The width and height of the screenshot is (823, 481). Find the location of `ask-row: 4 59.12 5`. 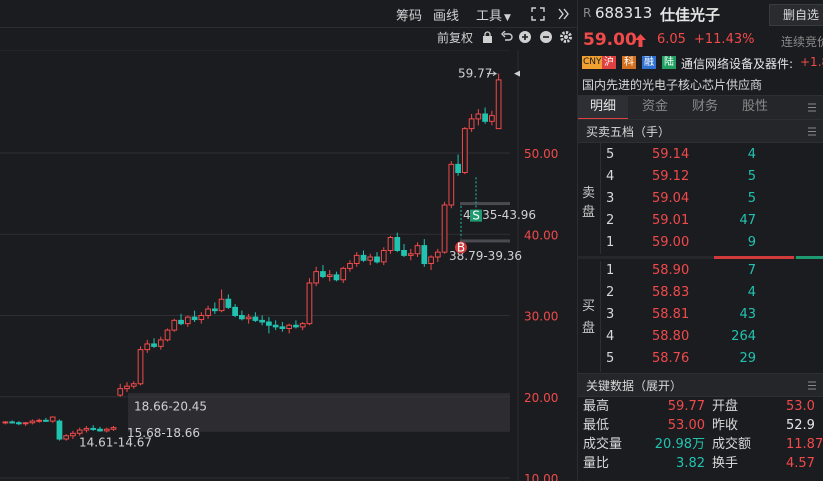

ask-row: 4 59.12 5 is located at coordinates (700, 177).